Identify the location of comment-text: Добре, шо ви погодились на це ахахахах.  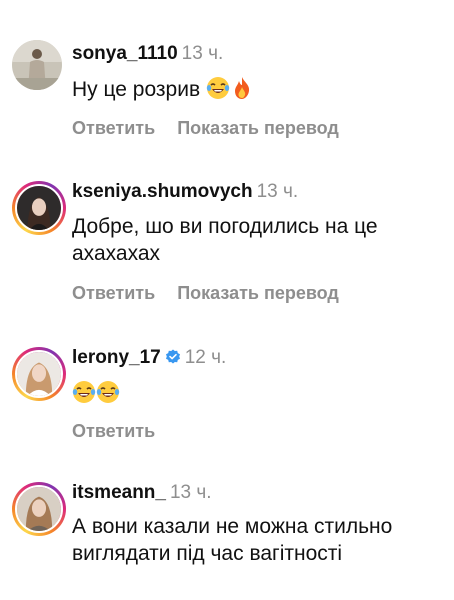
(225, 240).